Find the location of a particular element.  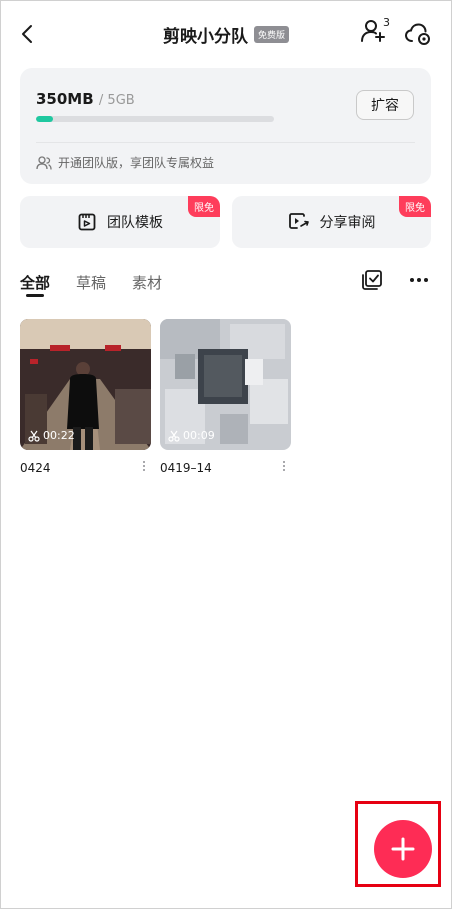

share-review-button: 分享审阅 限免 is located at coordinates (331, 222).